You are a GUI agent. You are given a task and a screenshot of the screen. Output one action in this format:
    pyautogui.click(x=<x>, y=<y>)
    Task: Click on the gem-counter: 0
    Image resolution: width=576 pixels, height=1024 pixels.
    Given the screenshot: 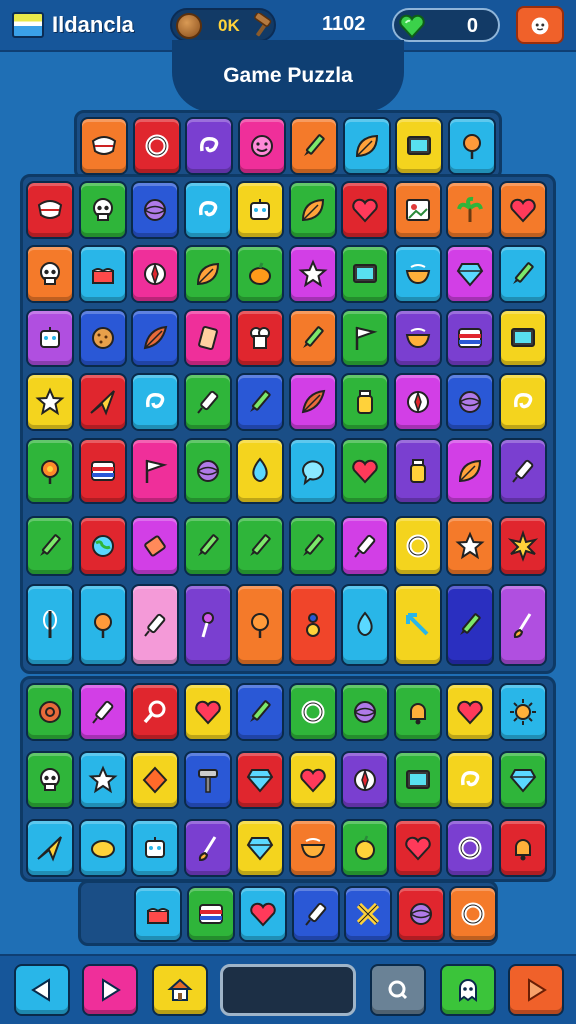 What is the action you would take?
    pyautogui.click(x=446, y=25)
    